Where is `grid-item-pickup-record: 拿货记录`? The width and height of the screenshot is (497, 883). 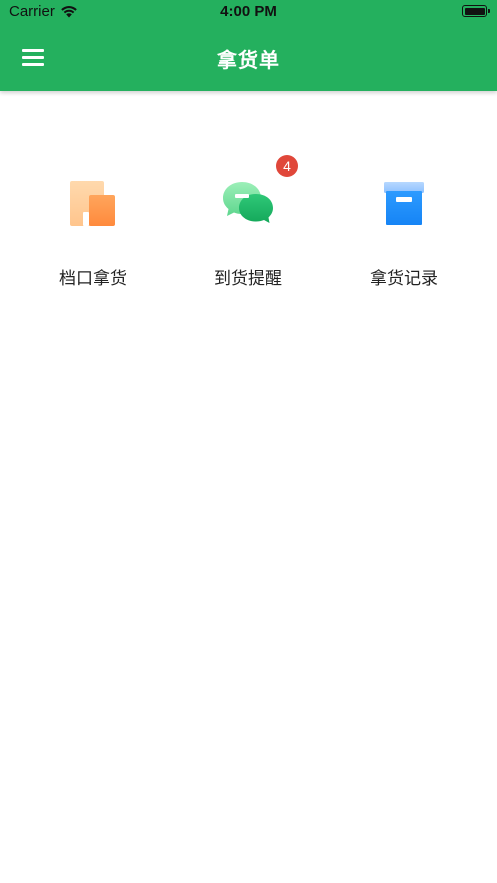
grid-item-pickup-record: 拿货记录 is located at coordinates (404, 230).